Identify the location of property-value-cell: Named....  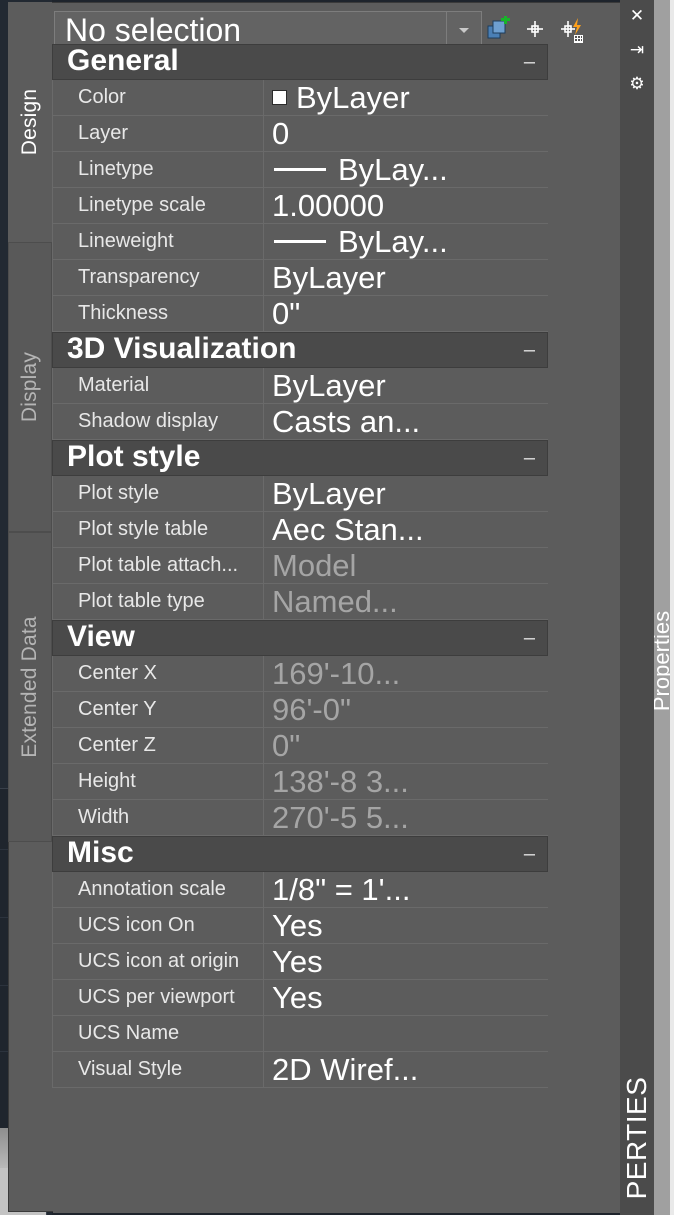
(406, 601).